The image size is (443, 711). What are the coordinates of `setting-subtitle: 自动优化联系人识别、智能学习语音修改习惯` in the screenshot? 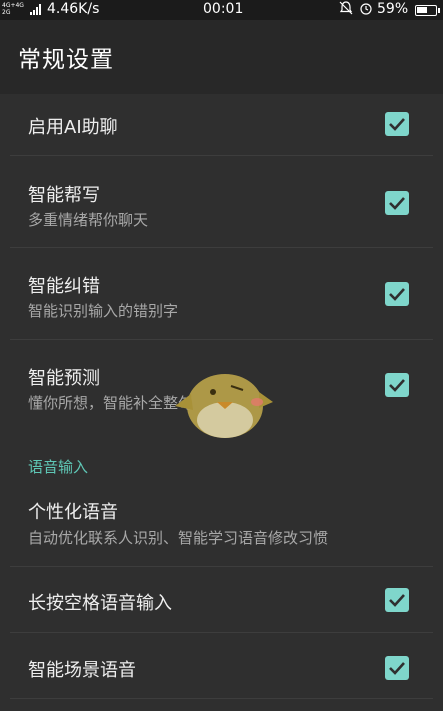 It's located at (178, 538).